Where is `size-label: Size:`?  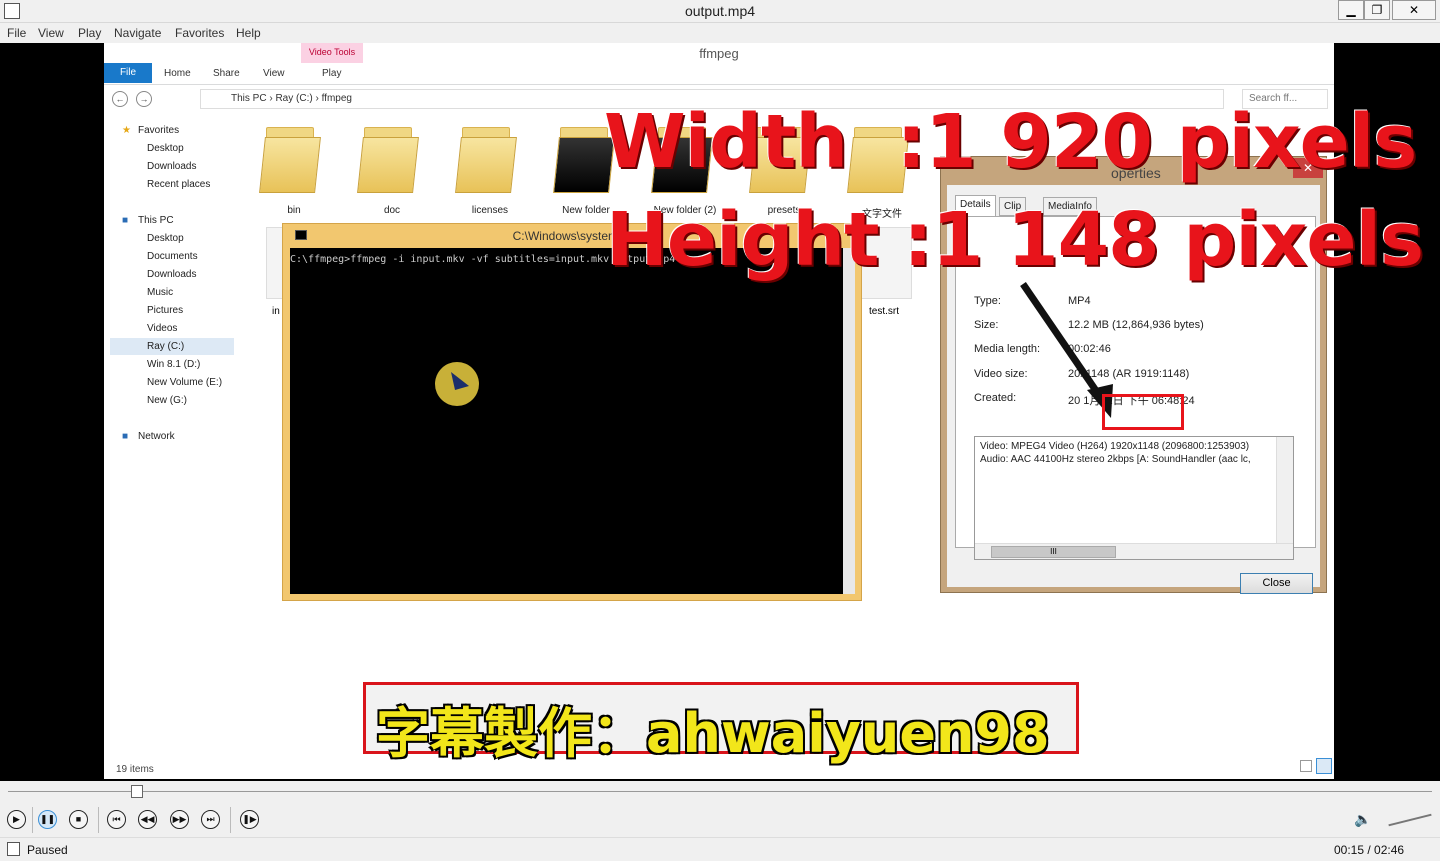 size-label: Size: is located at coordinates (986, 325).